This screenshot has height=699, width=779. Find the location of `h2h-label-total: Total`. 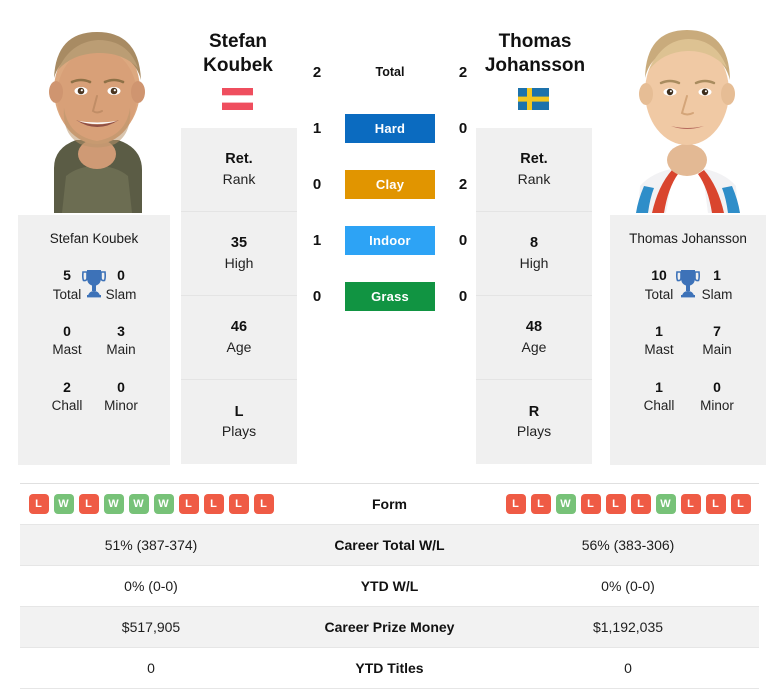

h2h-label-total: Total is located at coordinates (390, 72).